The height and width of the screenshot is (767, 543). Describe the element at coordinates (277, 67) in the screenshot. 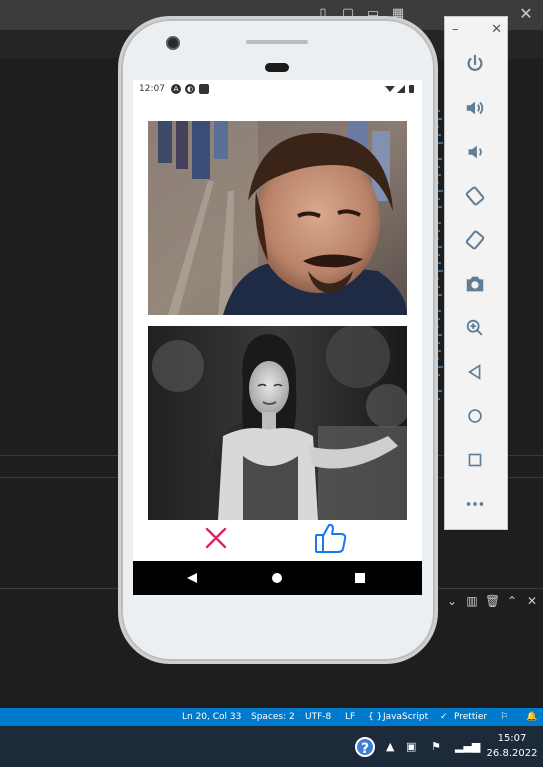

I see `speaker` at that location.